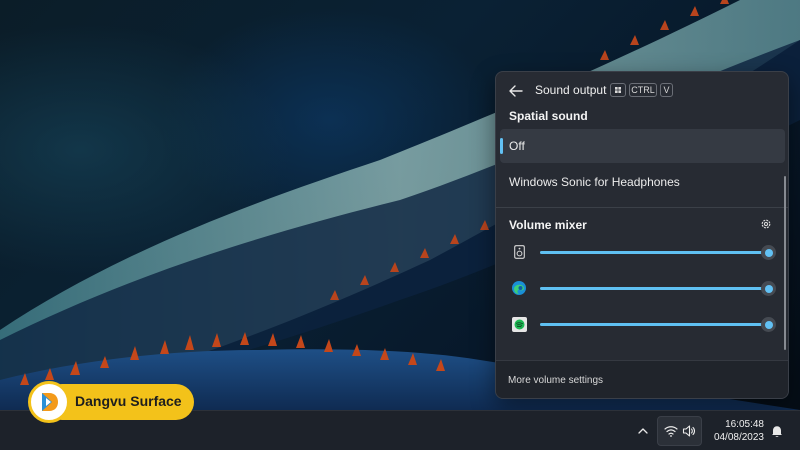 This screenshot has height=450, width=800. What do you see at coordinates (548, 116) in the screenshot?
I see `spatial-sound-heading: Spatial sound` at bounding box center [548, 116].